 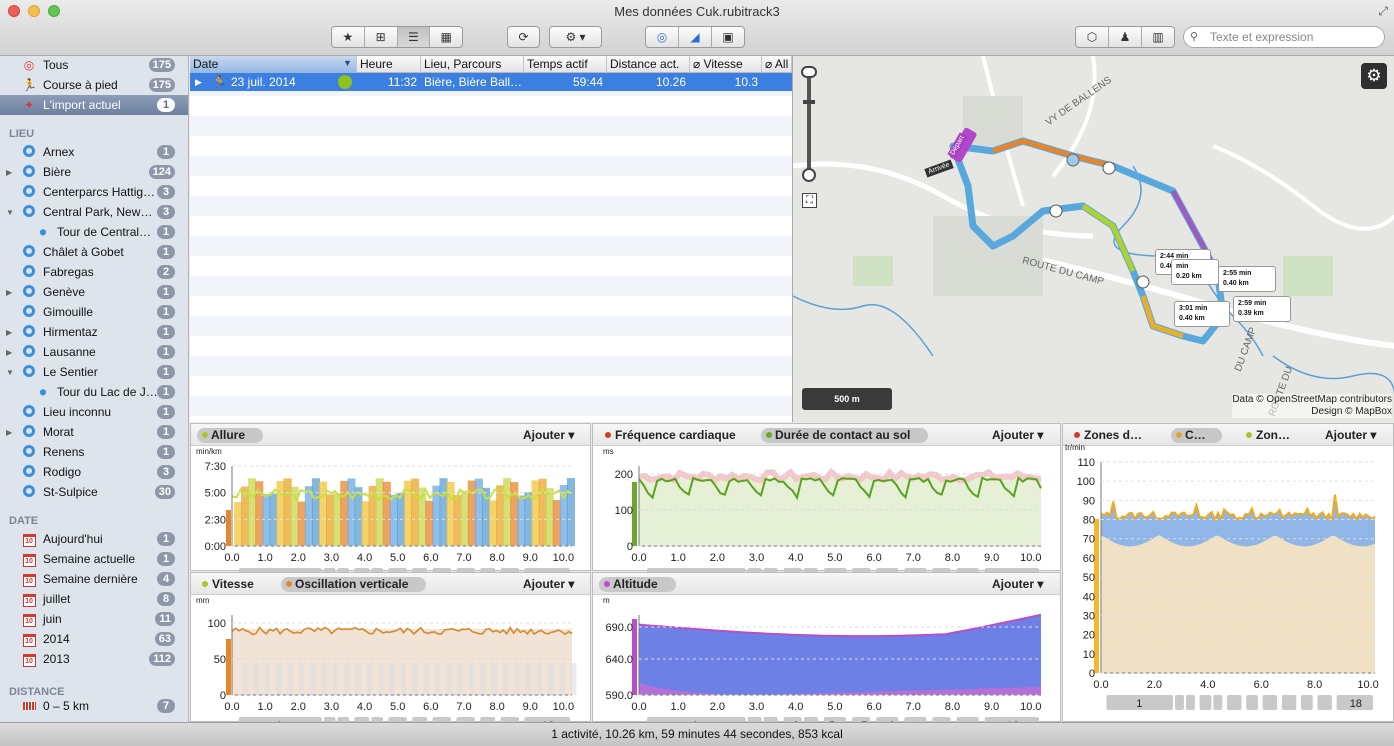 I want to click on column-header-heure: Heure, so click(x=389, y=64).